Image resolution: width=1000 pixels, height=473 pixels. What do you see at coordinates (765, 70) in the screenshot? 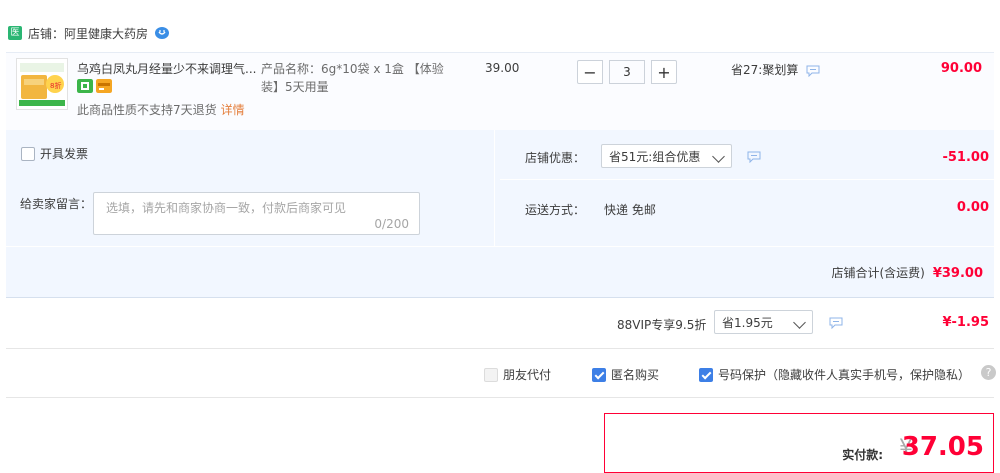
I see `promotion-savings-label: 省27:聚划算` at bounding box center [765, 70].